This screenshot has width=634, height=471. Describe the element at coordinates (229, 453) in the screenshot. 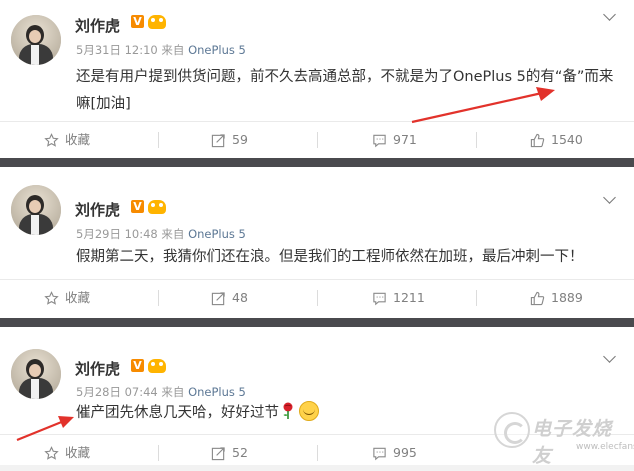

I see `repost-button: 52` at that location.